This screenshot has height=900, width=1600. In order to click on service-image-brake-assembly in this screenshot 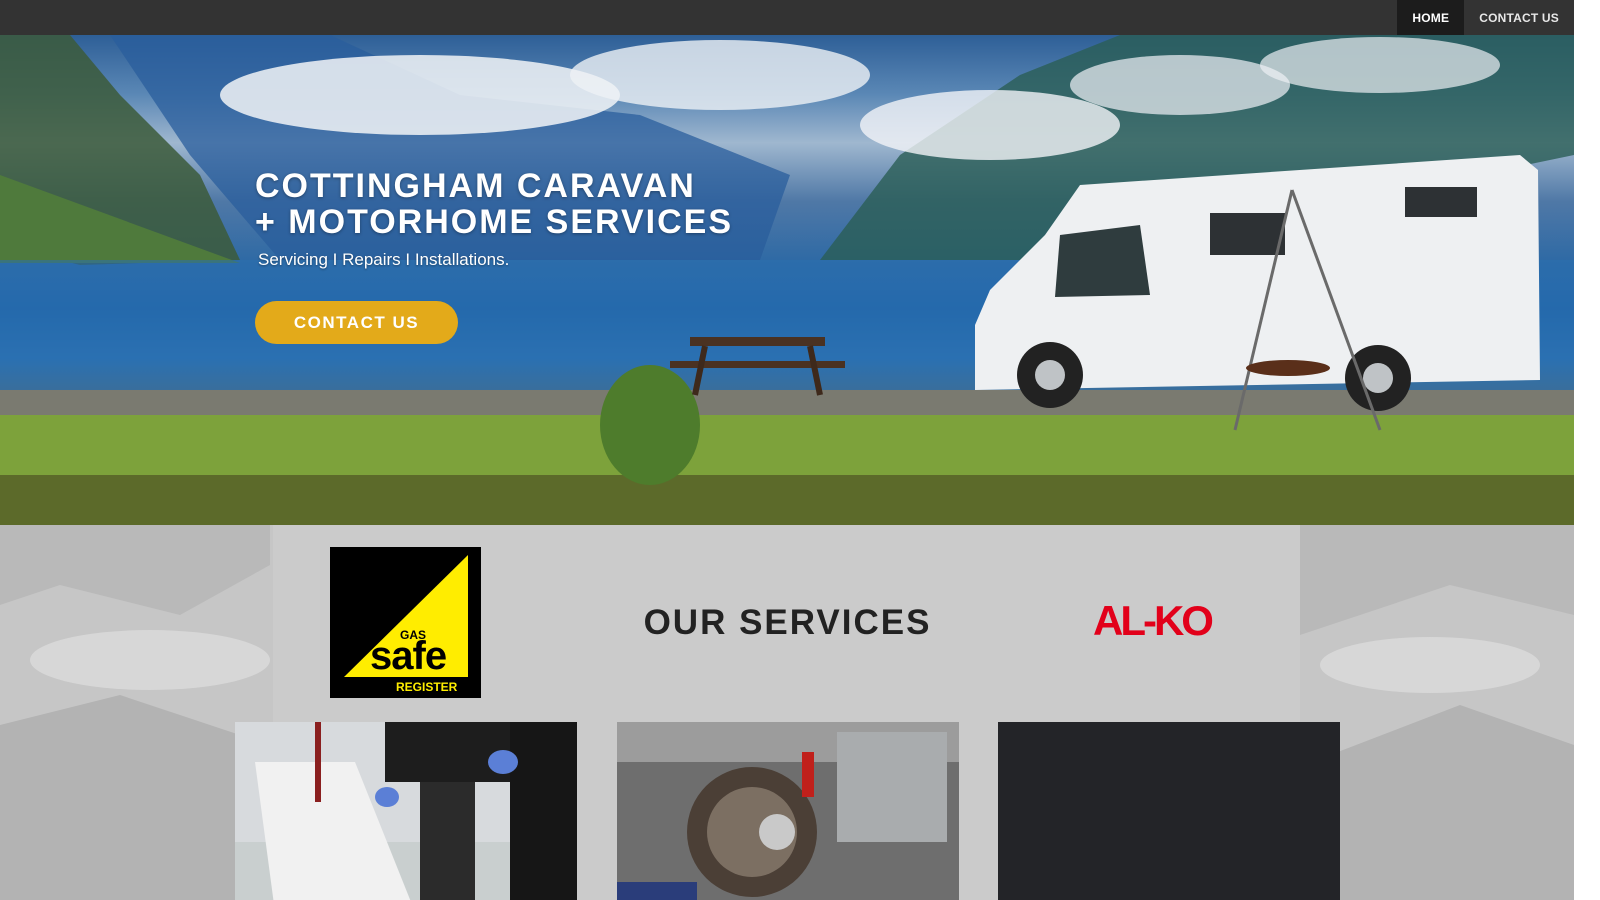, I will do `click(788, 811)`.